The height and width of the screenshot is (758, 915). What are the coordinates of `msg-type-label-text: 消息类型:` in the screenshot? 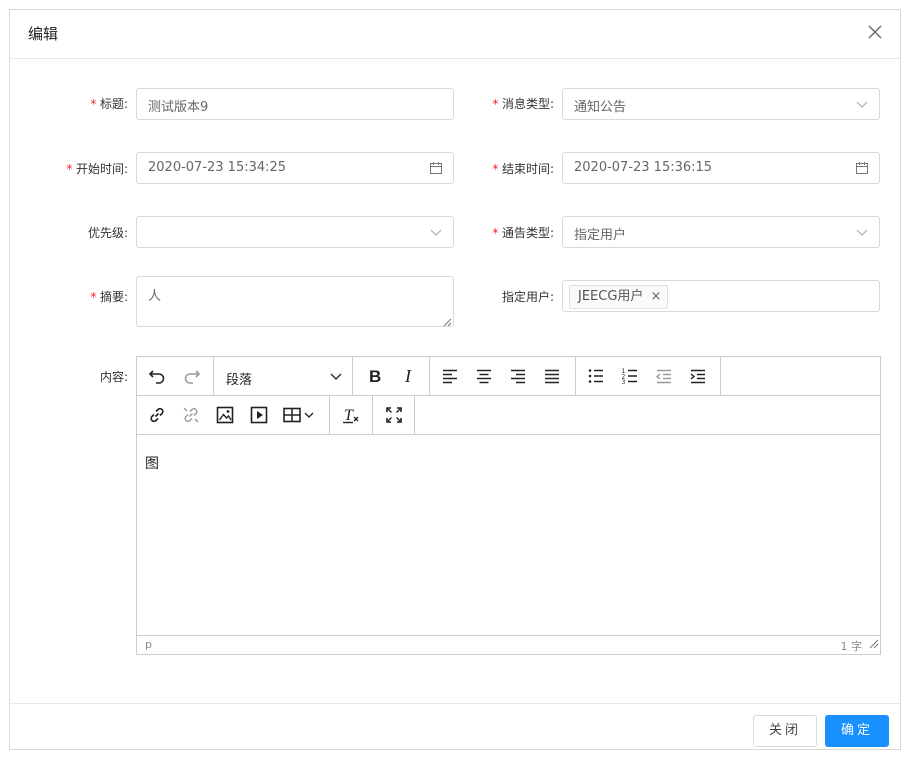 It's located at (527, 104).